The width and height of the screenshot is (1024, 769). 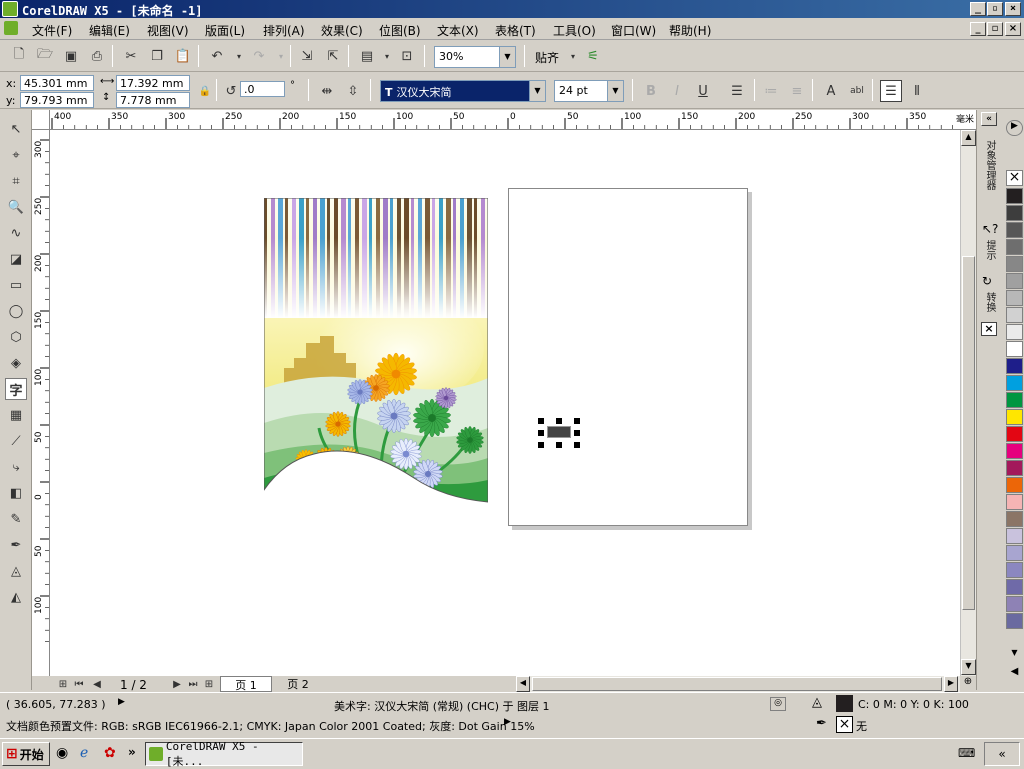 What do you see at coordinates (547, 57) in the screenshot?
I see `snap-to-button: 贴齐` at bounding box center [547, 57].